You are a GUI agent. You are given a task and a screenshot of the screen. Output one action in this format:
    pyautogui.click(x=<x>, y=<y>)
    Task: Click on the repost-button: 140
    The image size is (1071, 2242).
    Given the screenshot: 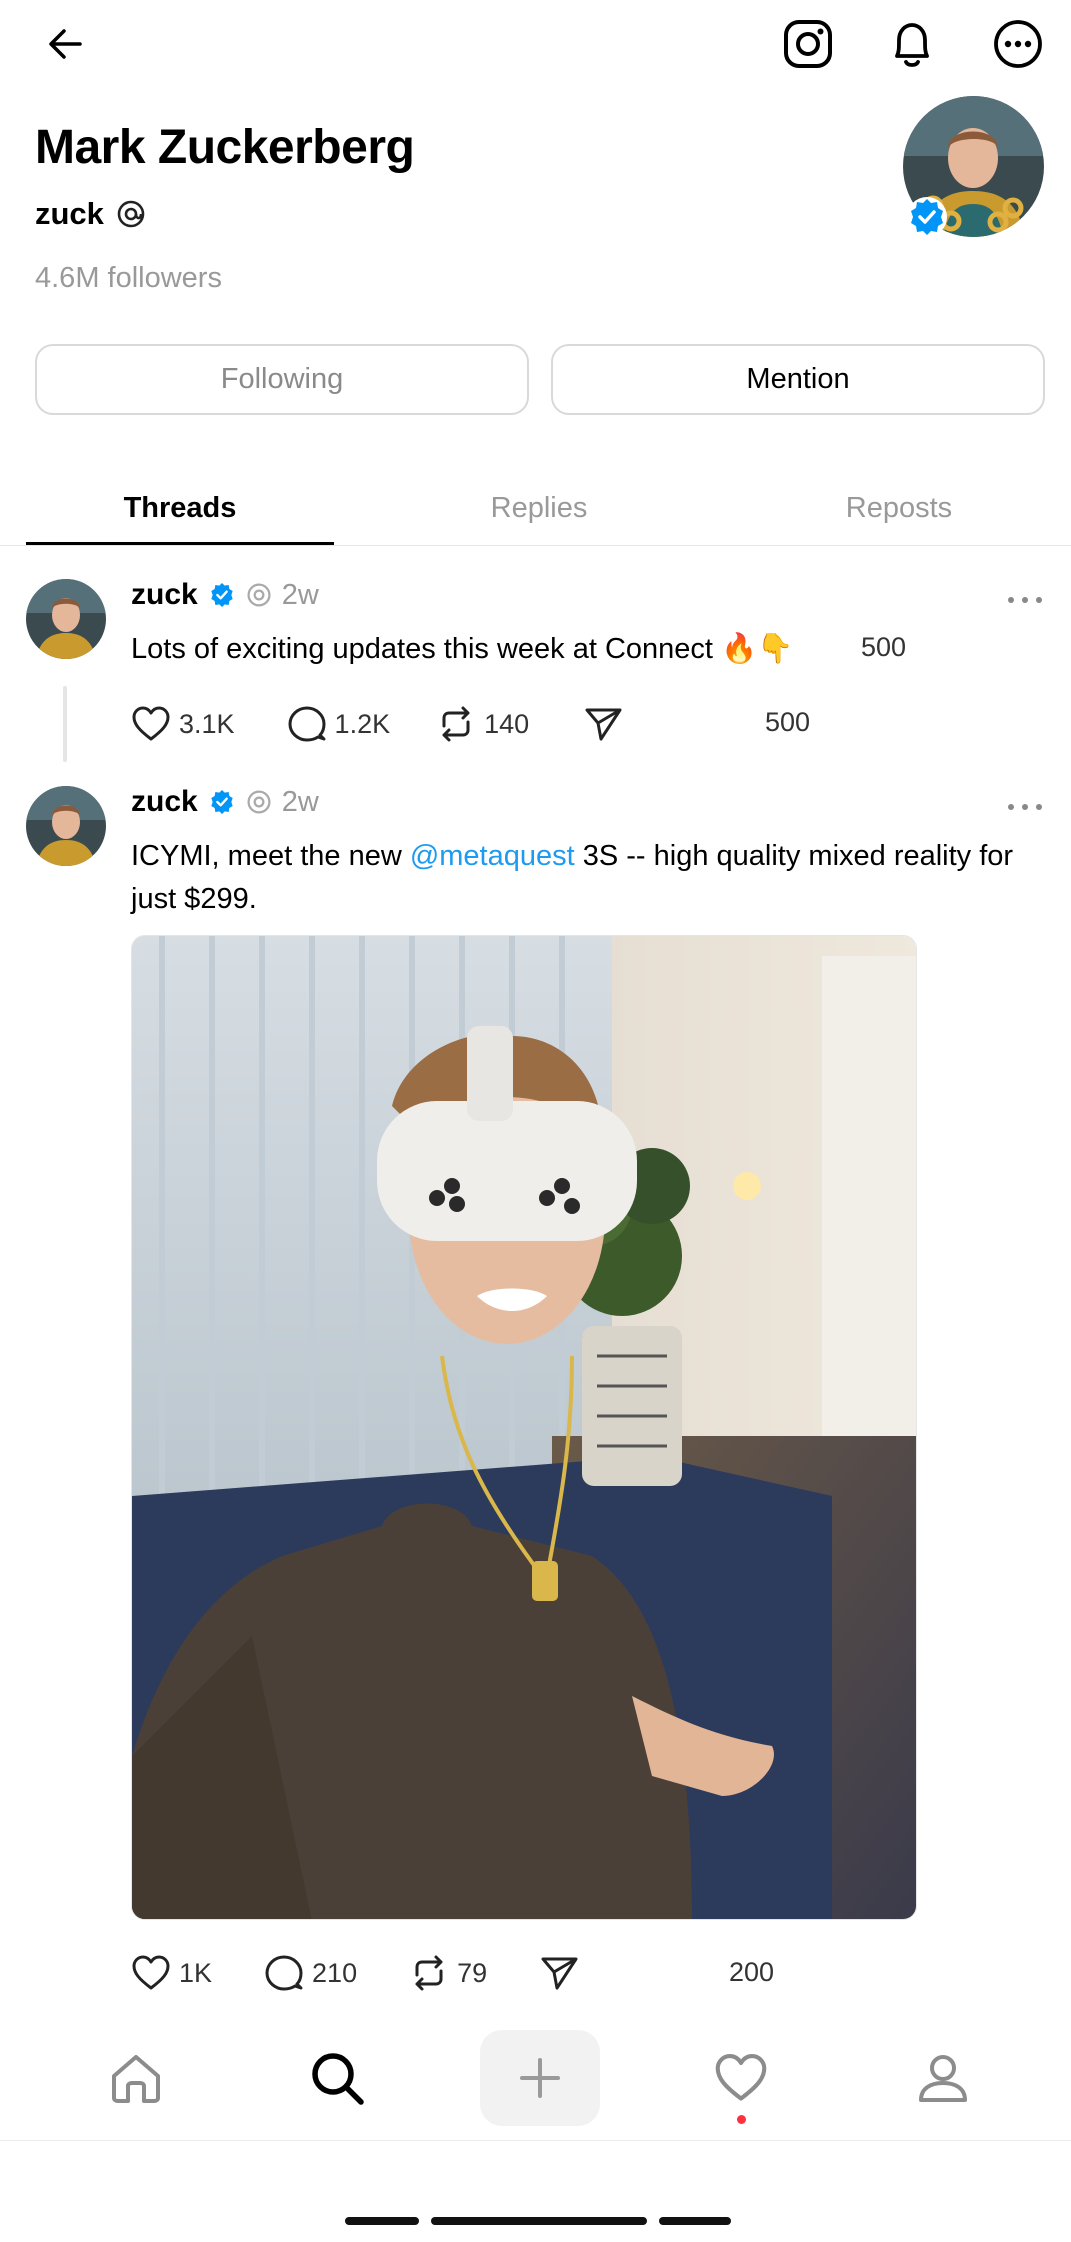 What is the action you would take?
    pyautogui.click(x=482, y=724)
    